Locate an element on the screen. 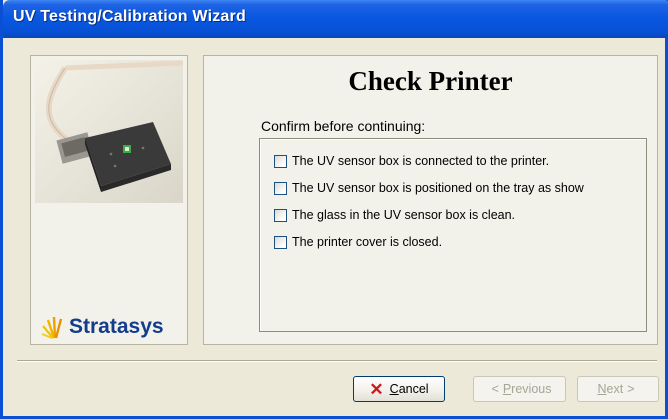 The width and height of the screenshot is (668, 419). title-bar: UV Testing/Calibration Wizard is located at coordinates (335, 19).